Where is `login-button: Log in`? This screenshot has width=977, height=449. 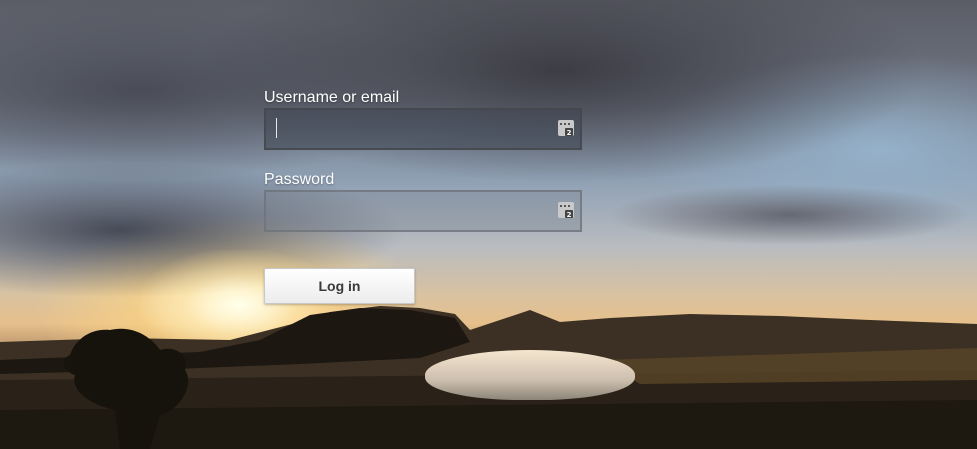 login-button: Log in is located at coordinates (339, 286).